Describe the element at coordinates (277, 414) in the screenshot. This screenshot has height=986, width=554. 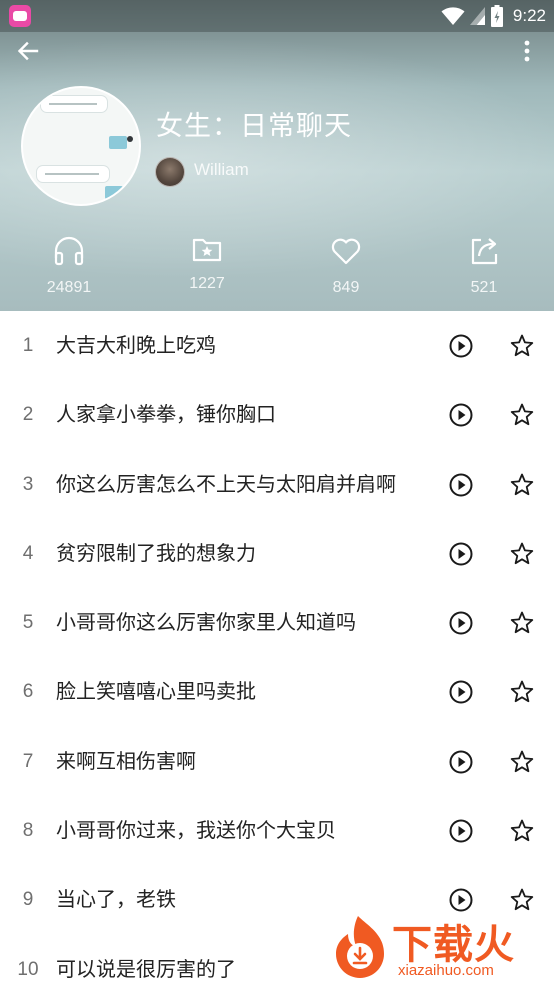
I see `track-row: 2 人家拿小拳拳，锤你胸口` at that location.